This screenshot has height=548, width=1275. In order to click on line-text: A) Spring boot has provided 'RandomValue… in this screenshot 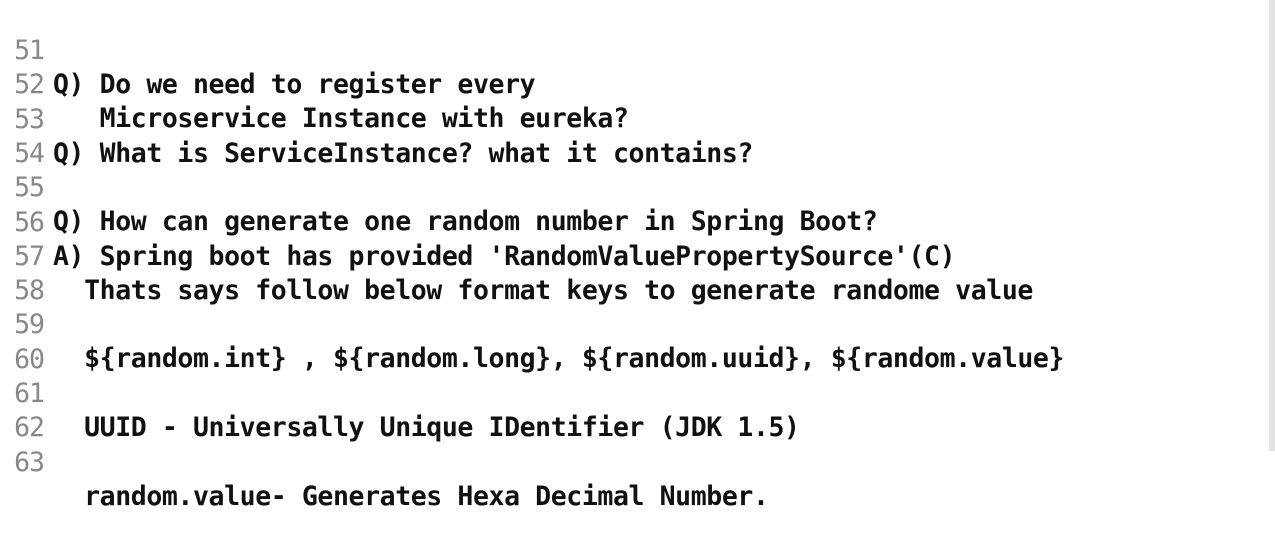, I will do `click(504, 257)`.